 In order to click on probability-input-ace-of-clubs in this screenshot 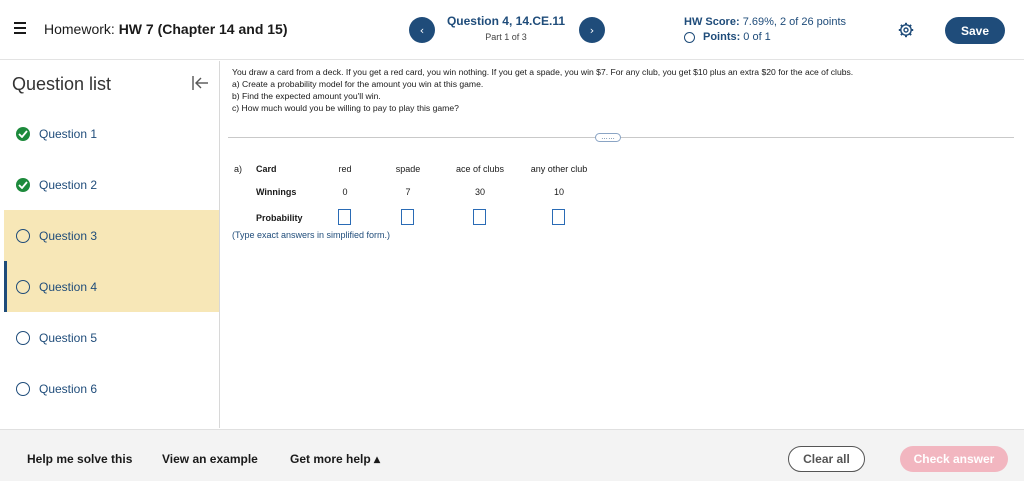, I will do `click(479, 217)`.